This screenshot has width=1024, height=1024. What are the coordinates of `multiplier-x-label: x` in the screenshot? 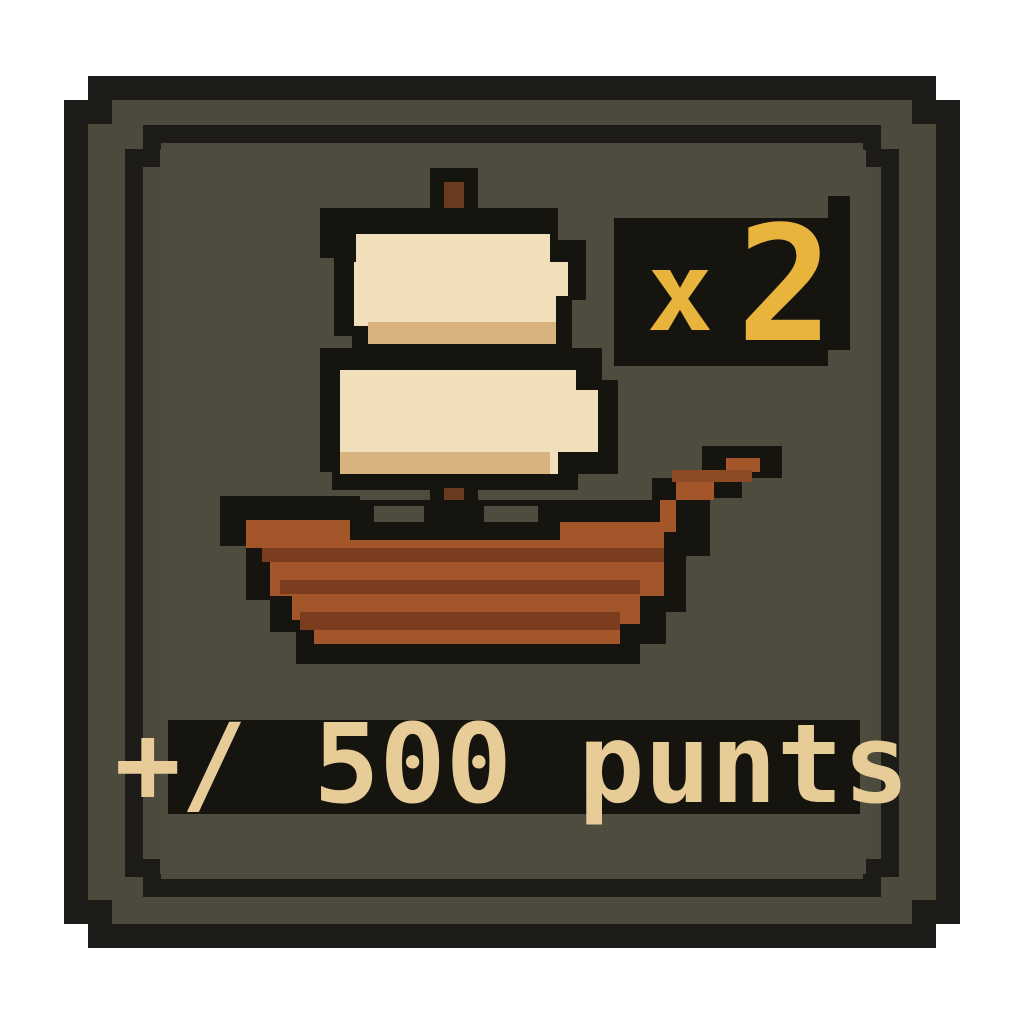 It's located at (680, 292).